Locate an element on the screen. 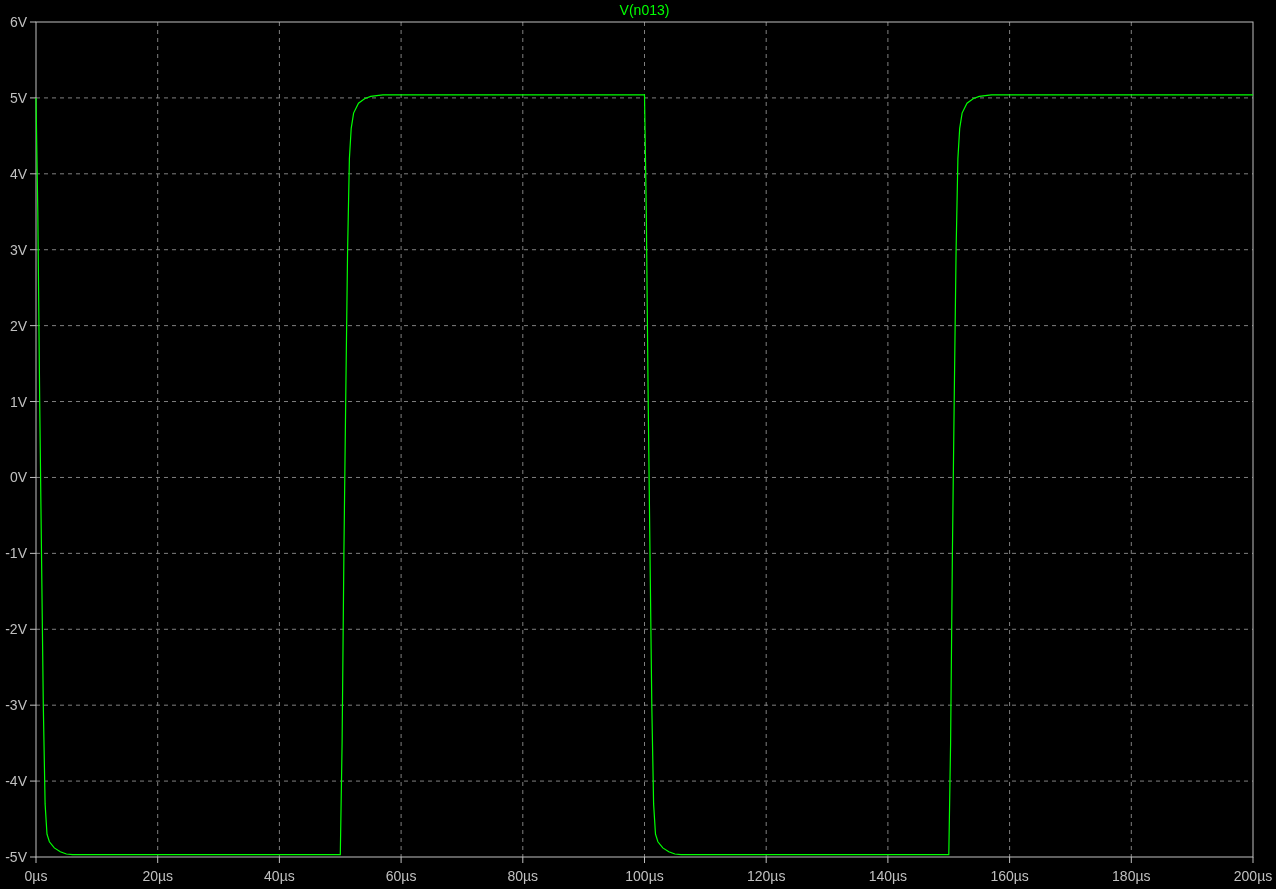 This screenshot has width=1276, height=889. axis-tick-label: 1V is located at coordinates (18, 401).